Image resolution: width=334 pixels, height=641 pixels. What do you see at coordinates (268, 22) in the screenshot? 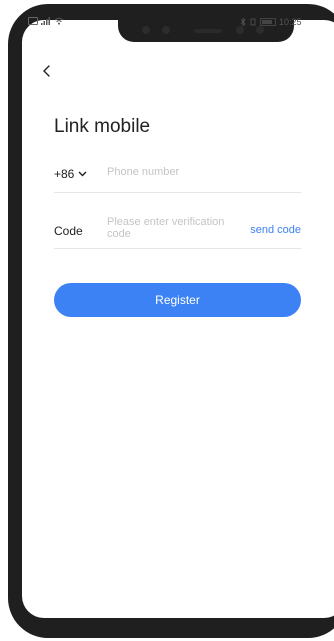
I see `battery-icon` at bounding box center [268, 22].